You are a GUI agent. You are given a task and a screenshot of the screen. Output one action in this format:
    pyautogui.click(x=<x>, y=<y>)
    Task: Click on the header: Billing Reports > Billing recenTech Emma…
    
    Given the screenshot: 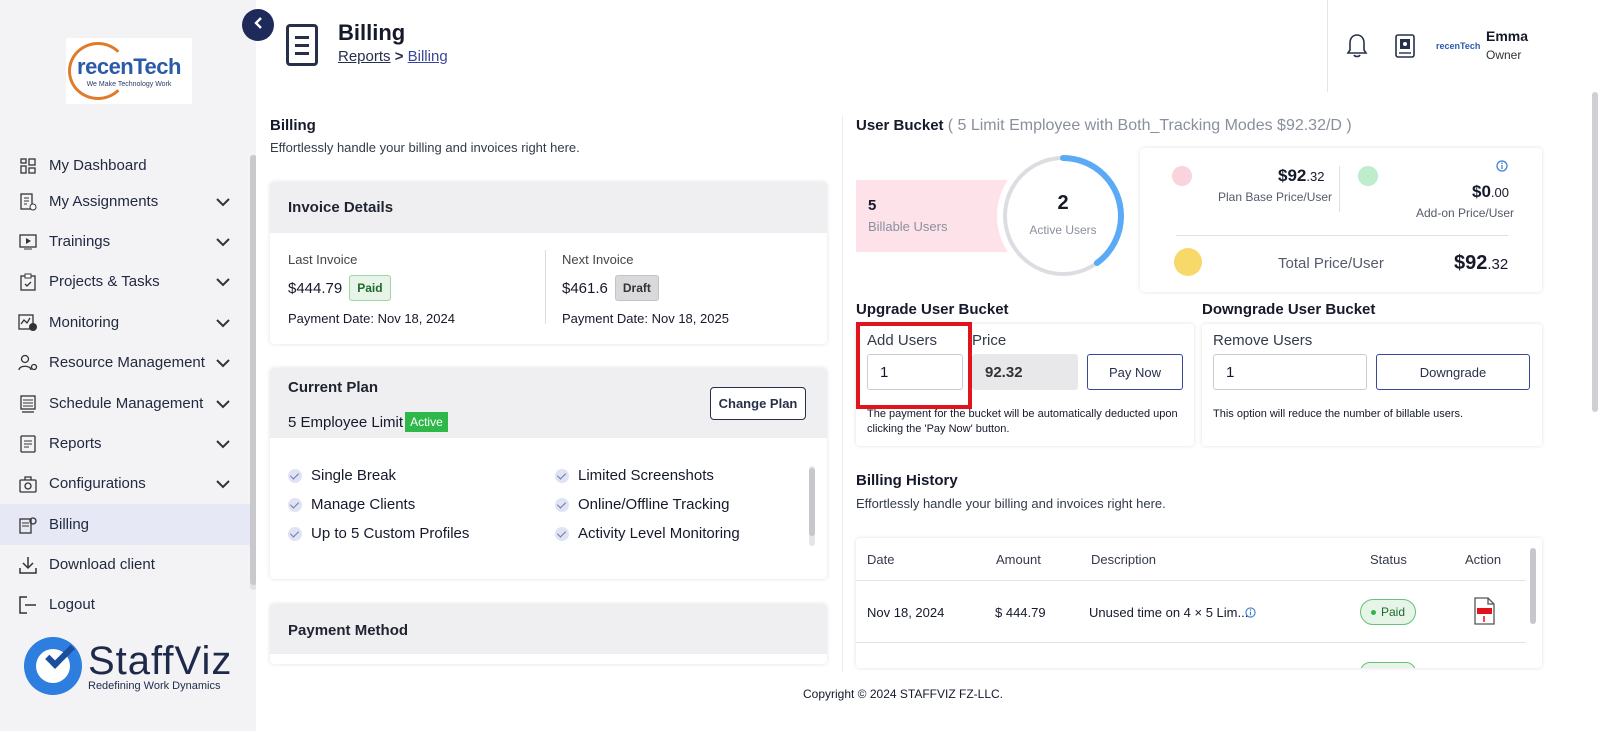 What is the action you would take?
    pyautogui.click(x=928, y=46)
    